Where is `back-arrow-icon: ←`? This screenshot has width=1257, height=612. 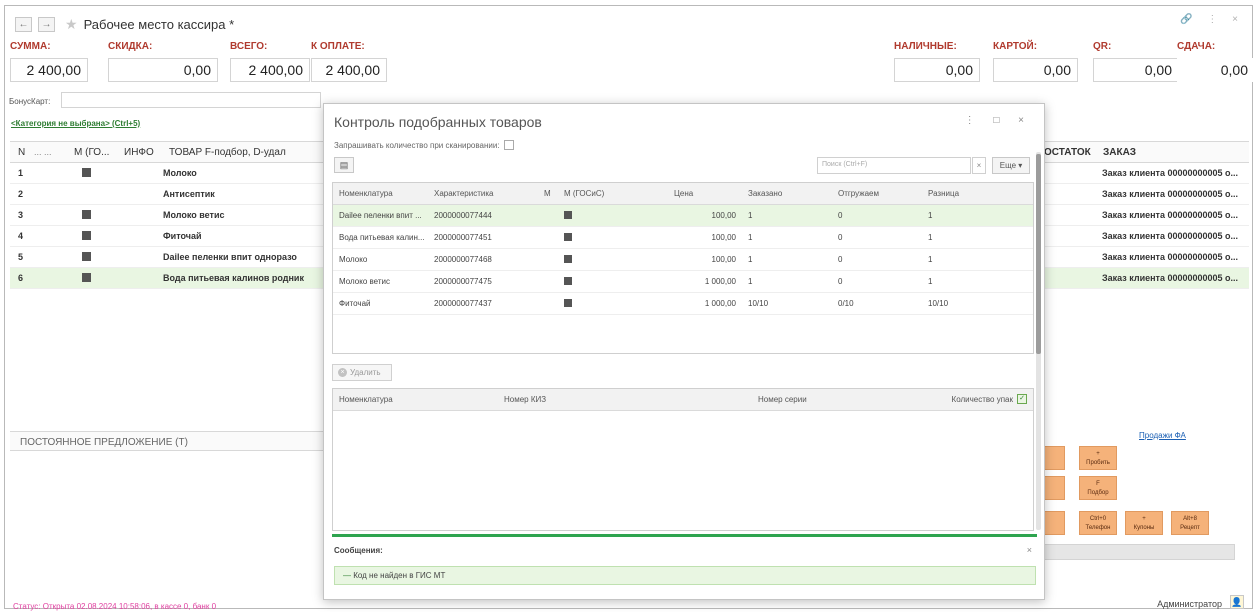
back-arrow-icon: ← is located at coordinates (23, 24).